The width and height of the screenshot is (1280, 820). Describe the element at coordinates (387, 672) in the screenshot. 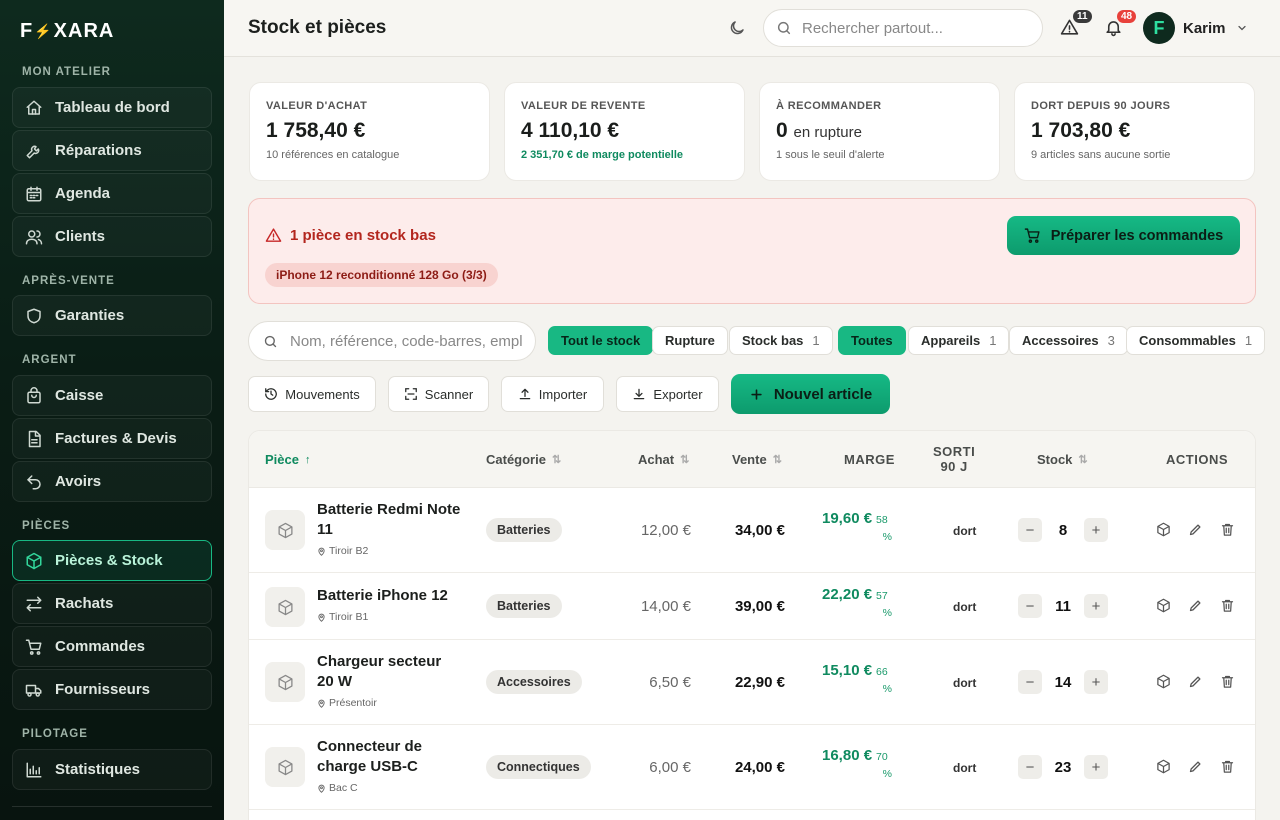

I see `part-name: Chargeur secteur 20 W` at that location.